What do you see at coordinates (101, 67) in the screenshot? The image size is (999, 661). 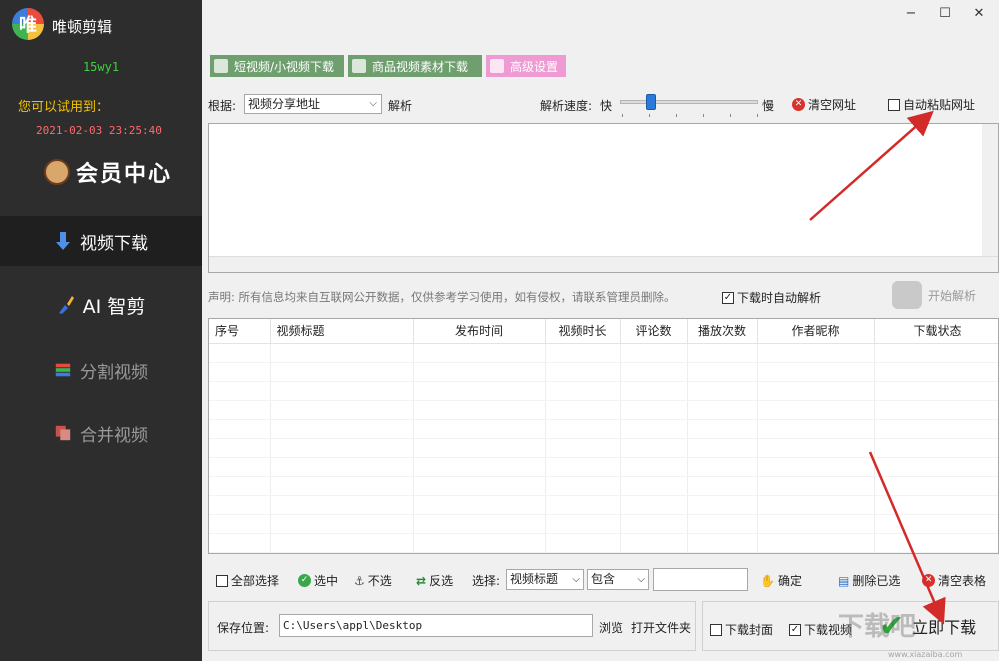 I see `username: 15wy1` at bounding box center [101, 67].